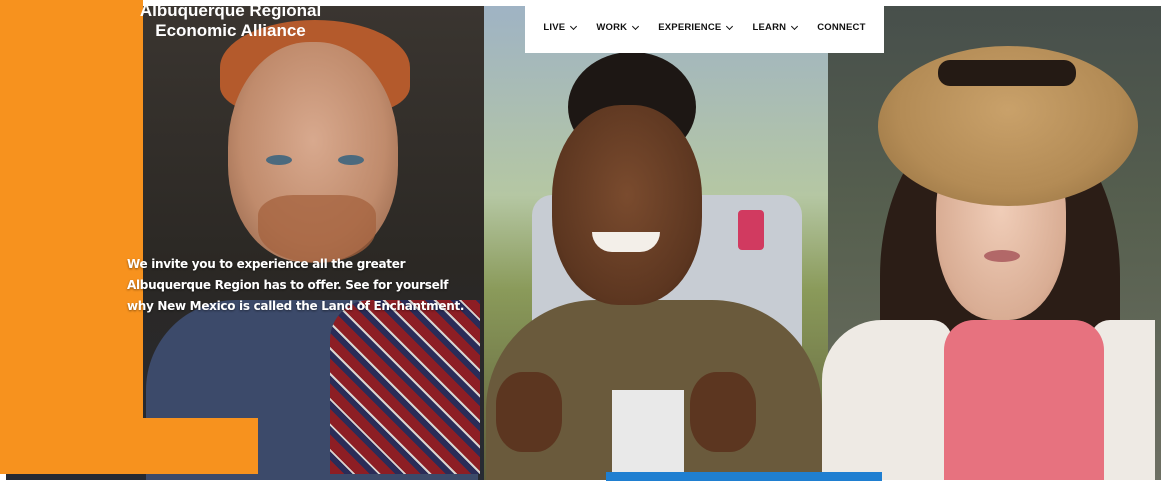  I want to click on nav-item-work: WORK, so click(618, 27).